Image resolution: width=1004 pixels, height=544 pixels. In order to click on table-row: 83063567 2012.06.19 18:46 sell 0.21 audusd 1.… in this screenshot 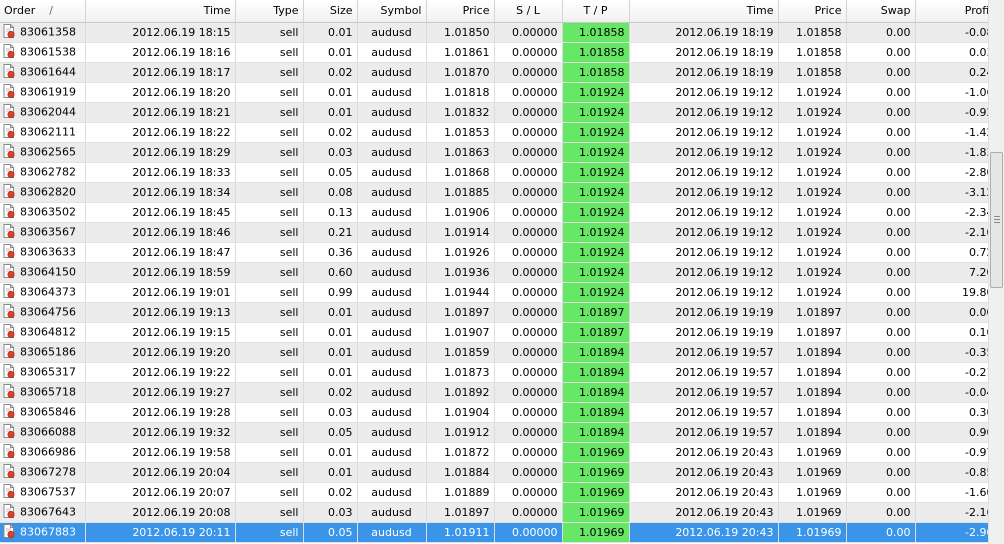, I will do `click(494, 232)`.